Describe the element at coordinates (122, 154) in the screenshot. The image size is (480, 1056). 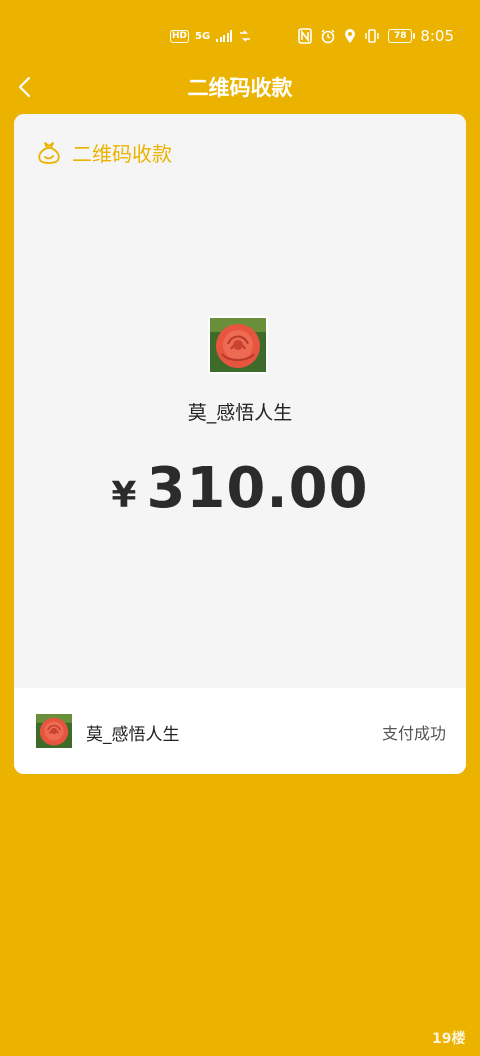
I see `card-title: 二维码收款` at that location.